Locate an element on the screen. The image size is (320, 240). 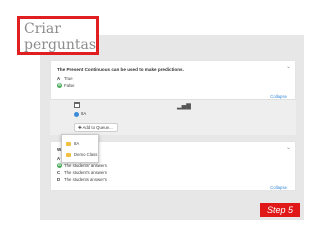
class-name: 8A is located at coordinates (84, 113).